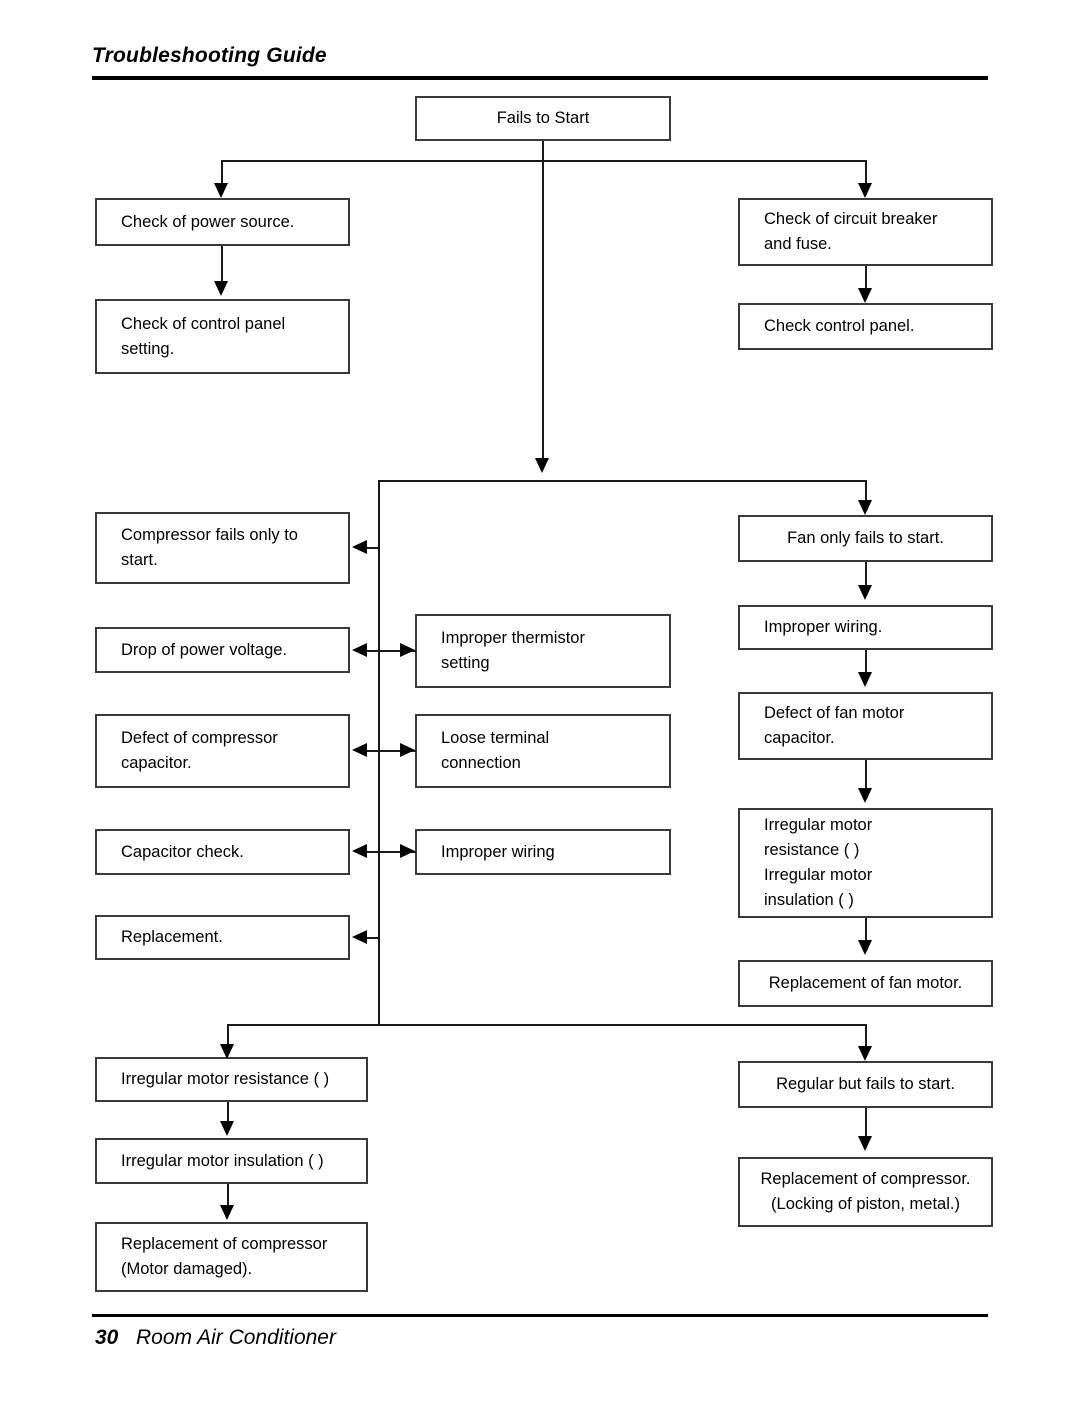  Describe the element at coordinates (865, 232) in the screenshot. I see `flow-node-check-circuit-breaker: Check of circuit breaker and fuse.` at that location.